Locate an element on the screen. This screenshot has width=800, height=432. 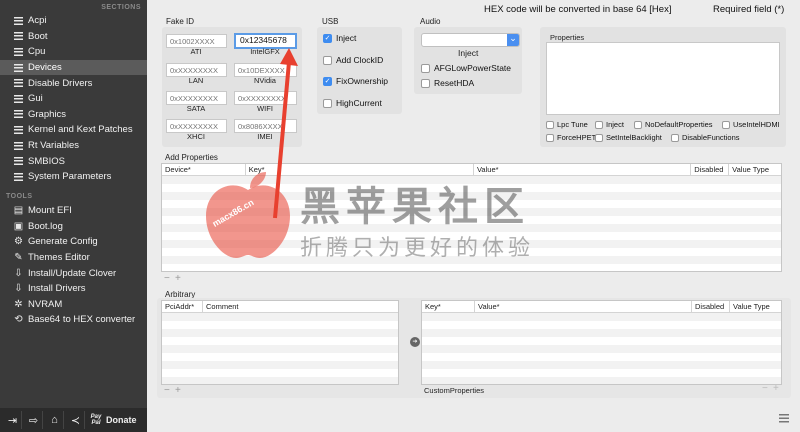
tool-generate-config: ⚙ Generate Config is located at coordinates (73, 242).